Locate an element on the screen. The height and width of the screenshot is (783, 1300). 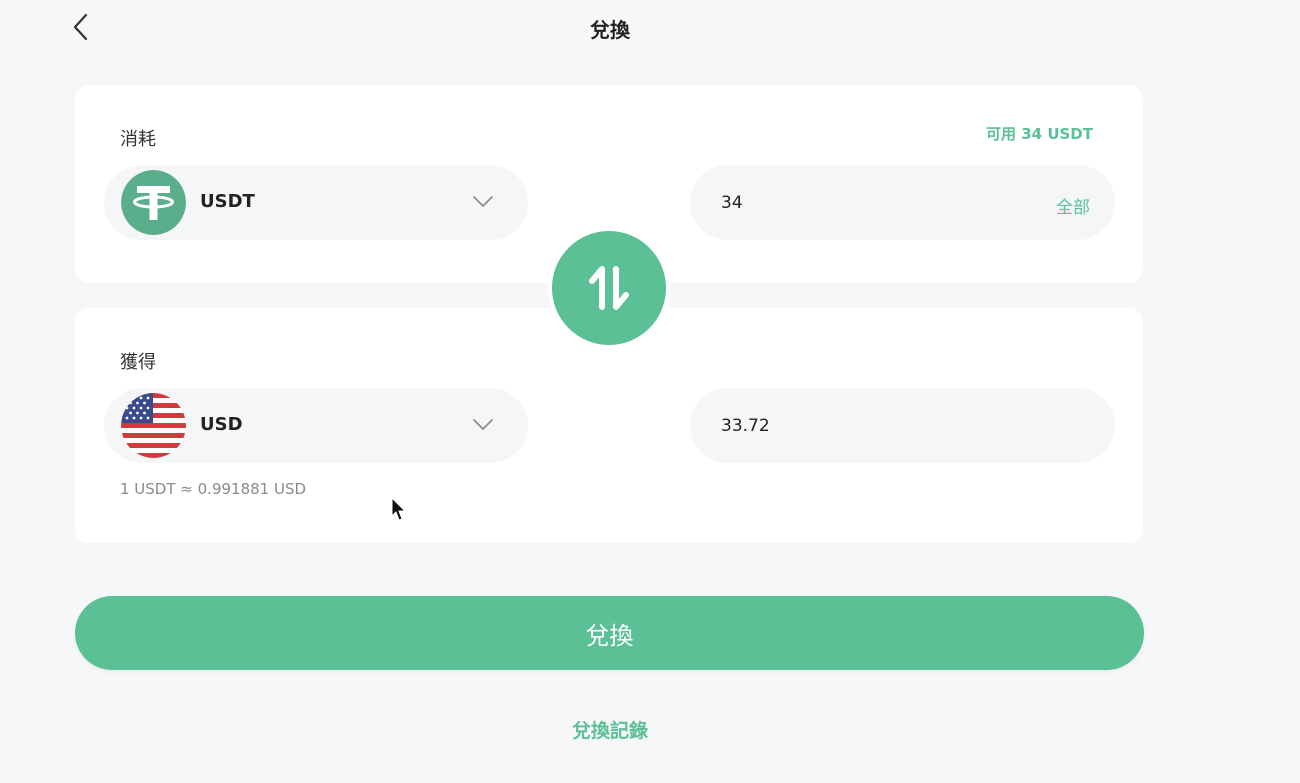
receive-currency-select: USD is located at coordinates (316, 425).